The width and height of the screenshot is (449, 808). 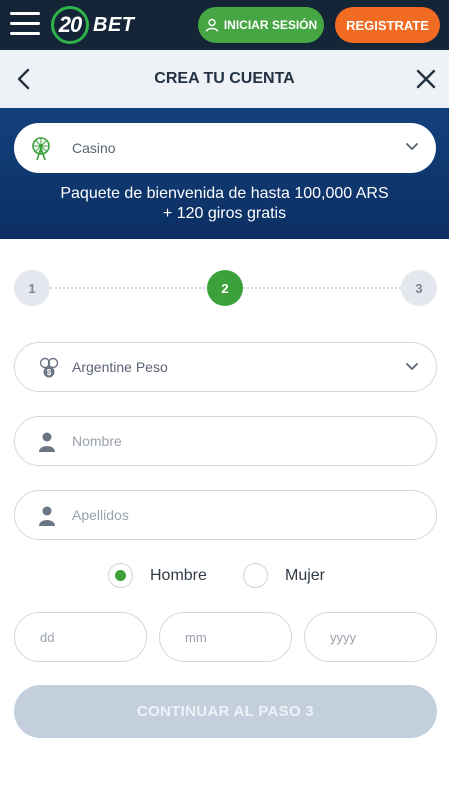 I want to click on login-button: INICIAR SESIÓN, so click(x=261, y=25).